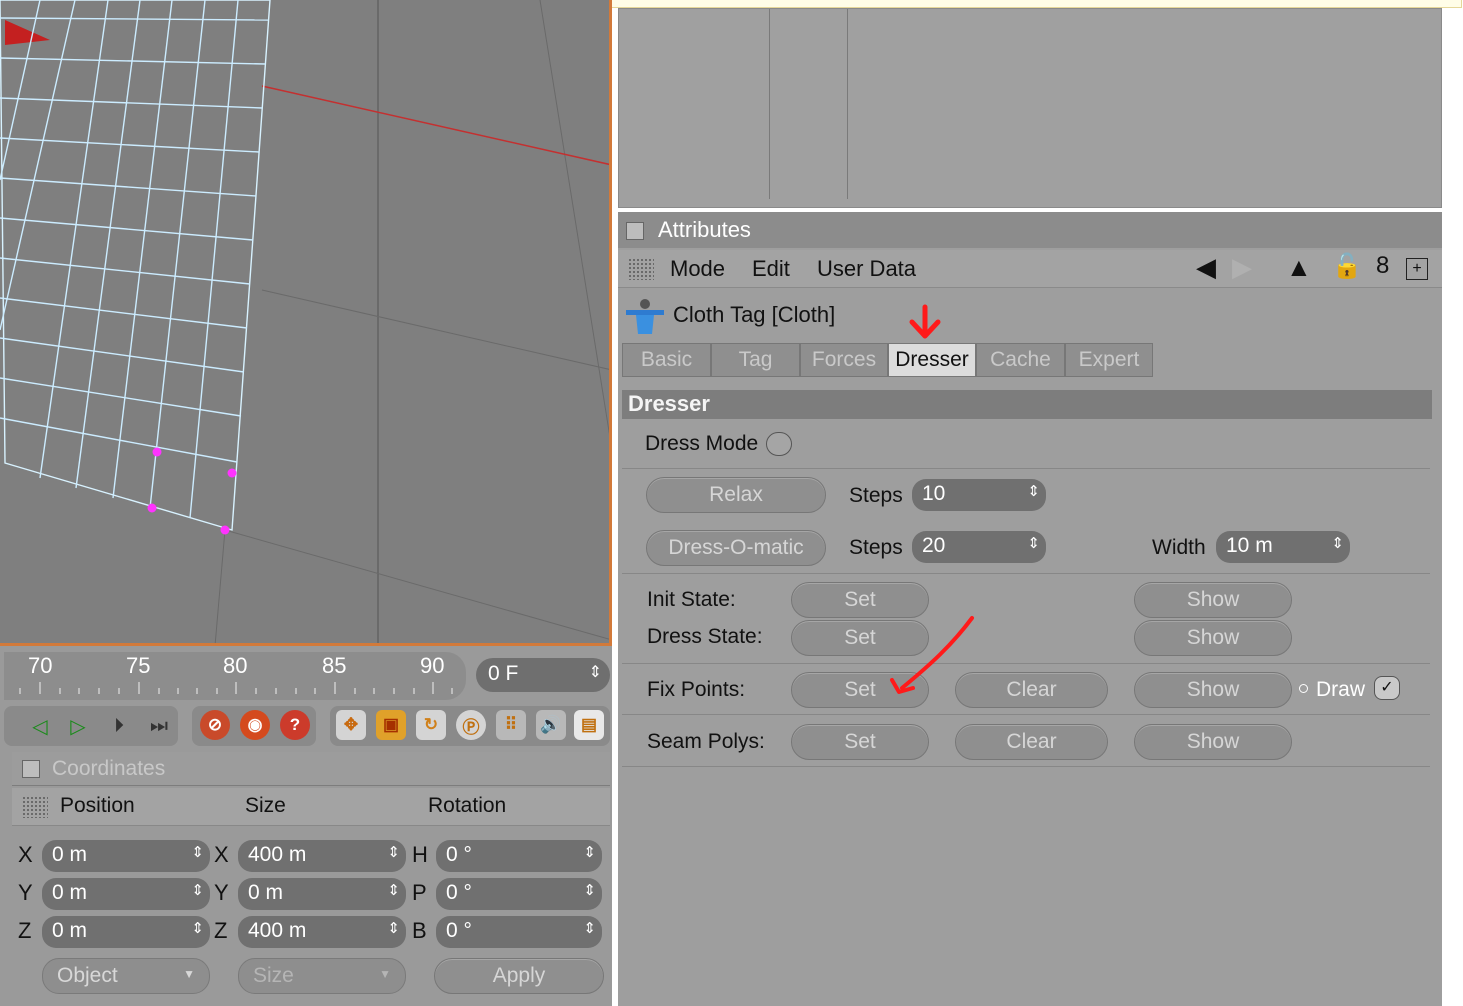 Image resolution: width=1463 pixels, height=1006 pixels. I want to click on play-backward-icon: ◁, so click(40, 726).